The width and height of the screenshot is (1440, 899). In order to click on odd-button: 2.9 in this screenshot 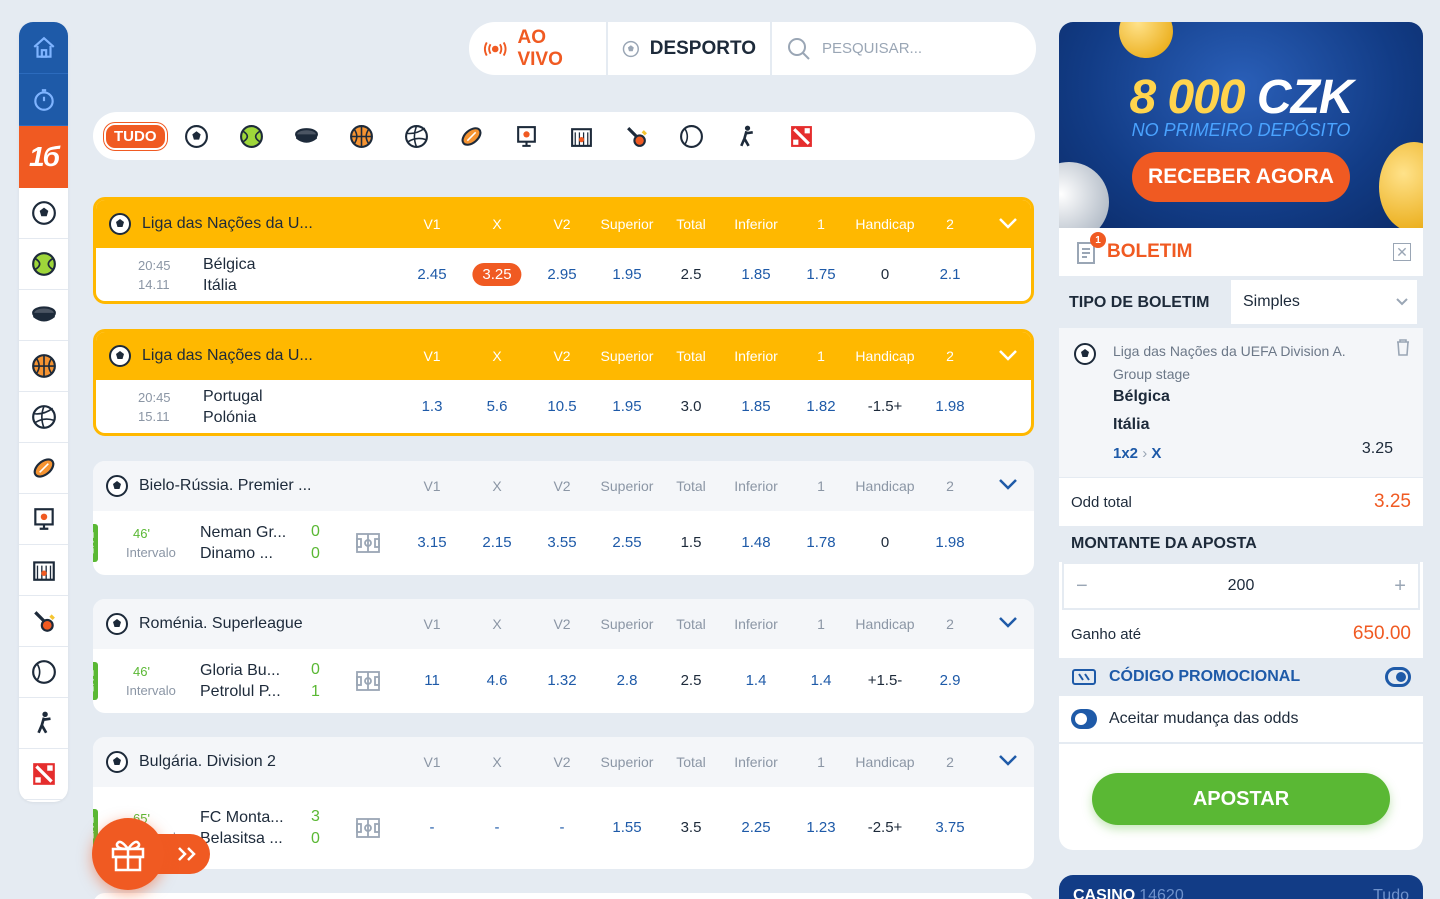, I will do `click(950, 680)`.